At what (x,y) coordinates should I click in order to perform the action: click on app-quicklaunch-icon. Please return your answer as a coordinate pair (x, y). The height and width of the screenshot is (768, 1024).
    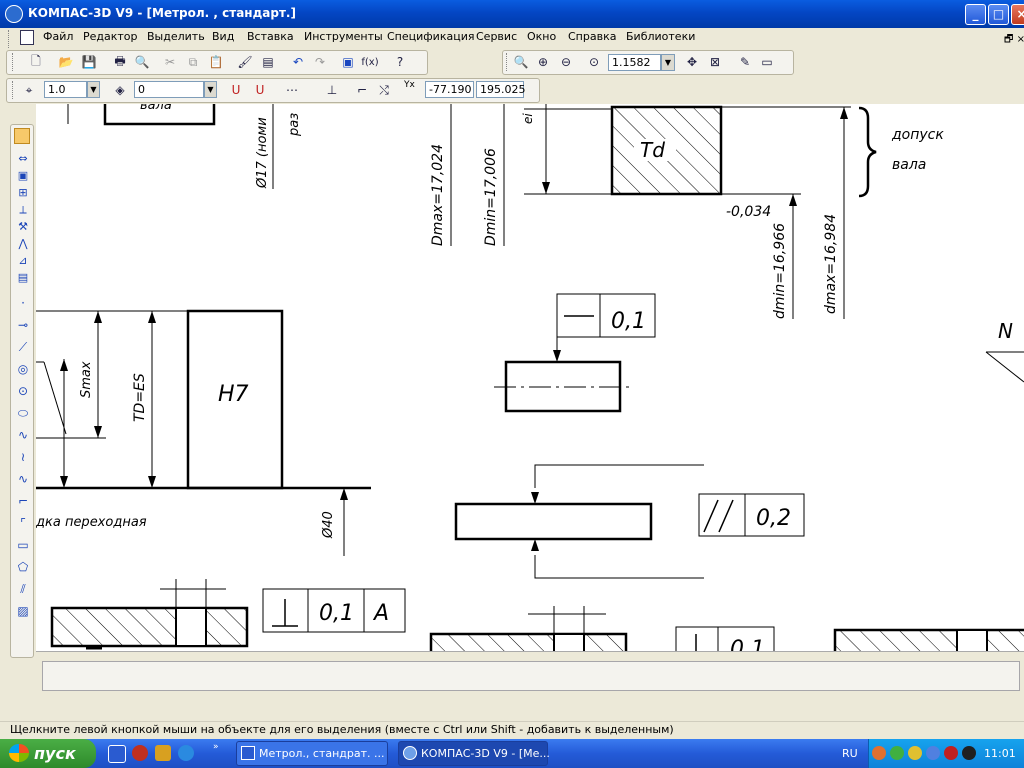
    Looking at the image, I should click on (163, 753).